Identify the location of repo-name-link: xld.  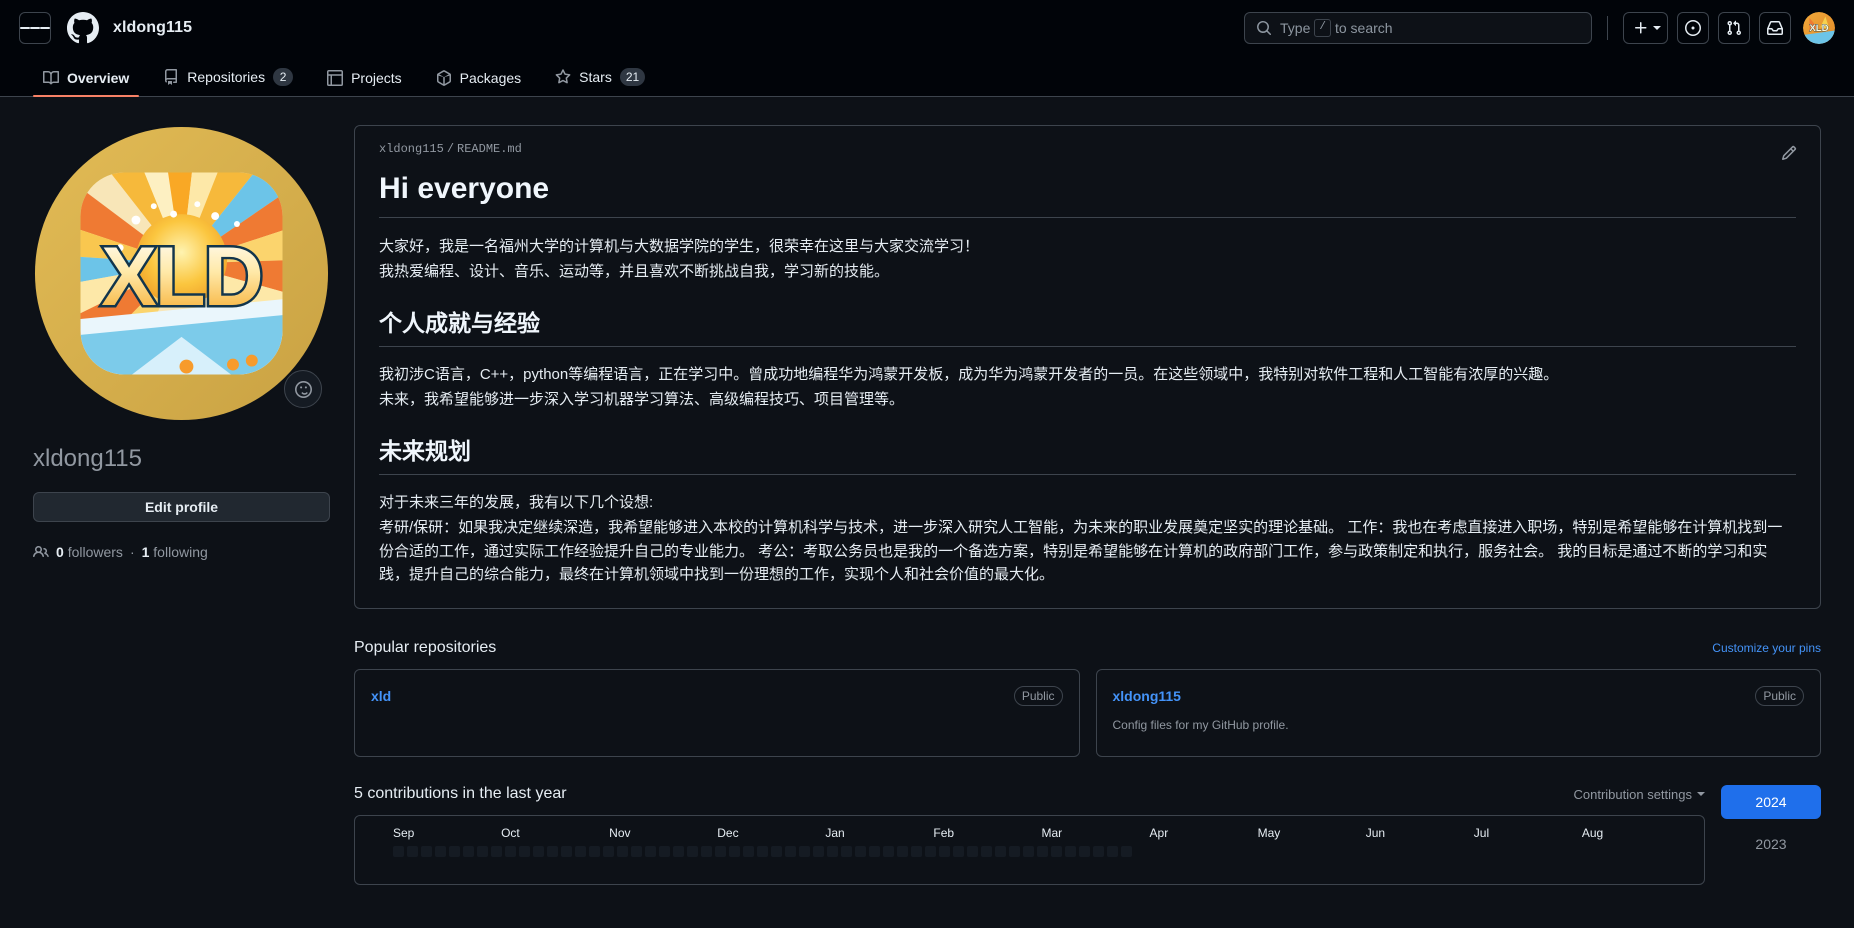
(381, 696).